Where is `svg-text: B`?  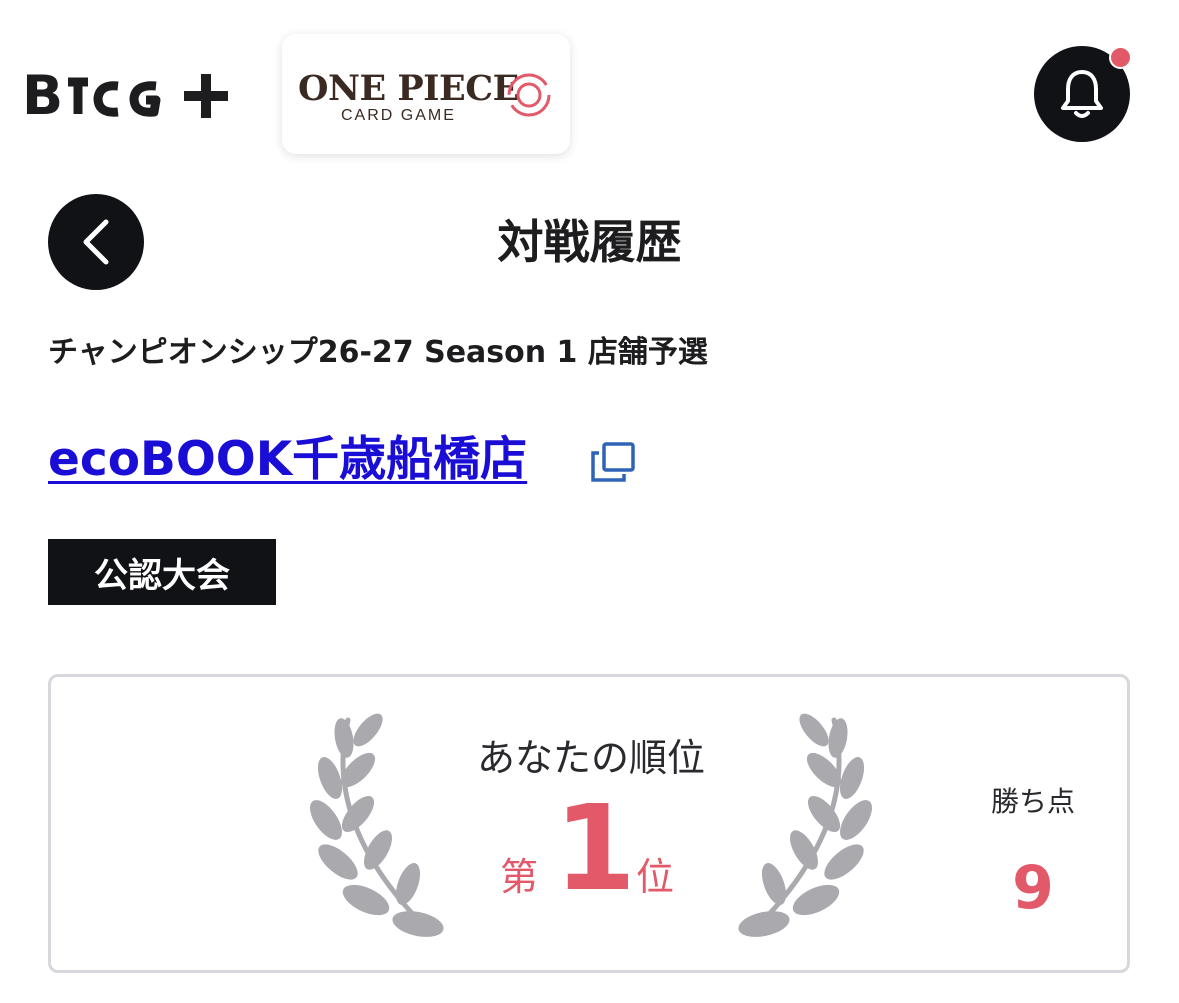 svg-text: B is located at coordinates (42, 95).